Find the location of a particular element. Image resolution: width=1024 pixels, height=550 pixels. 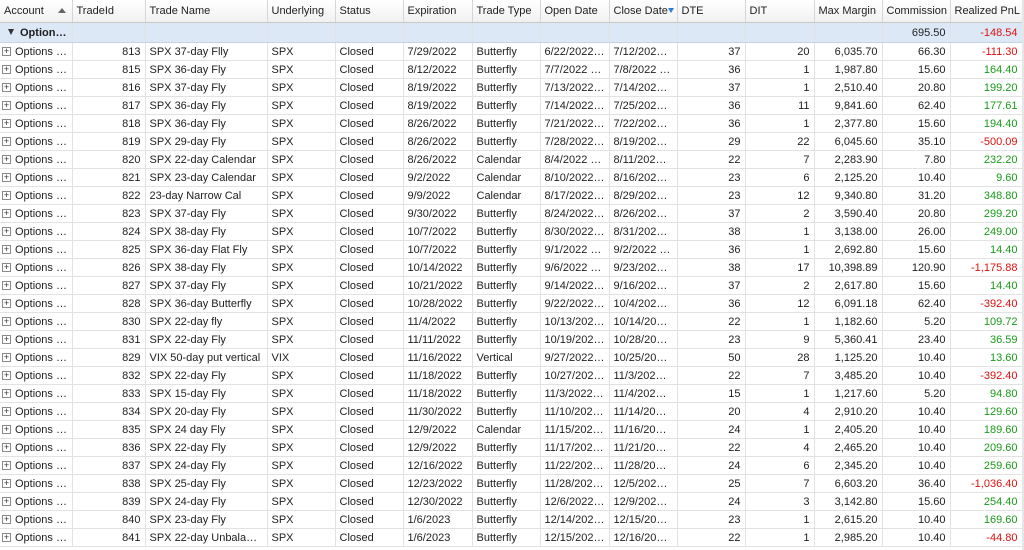

cell-expiration: 11/30/2022 is located at coordinates (438, 411).